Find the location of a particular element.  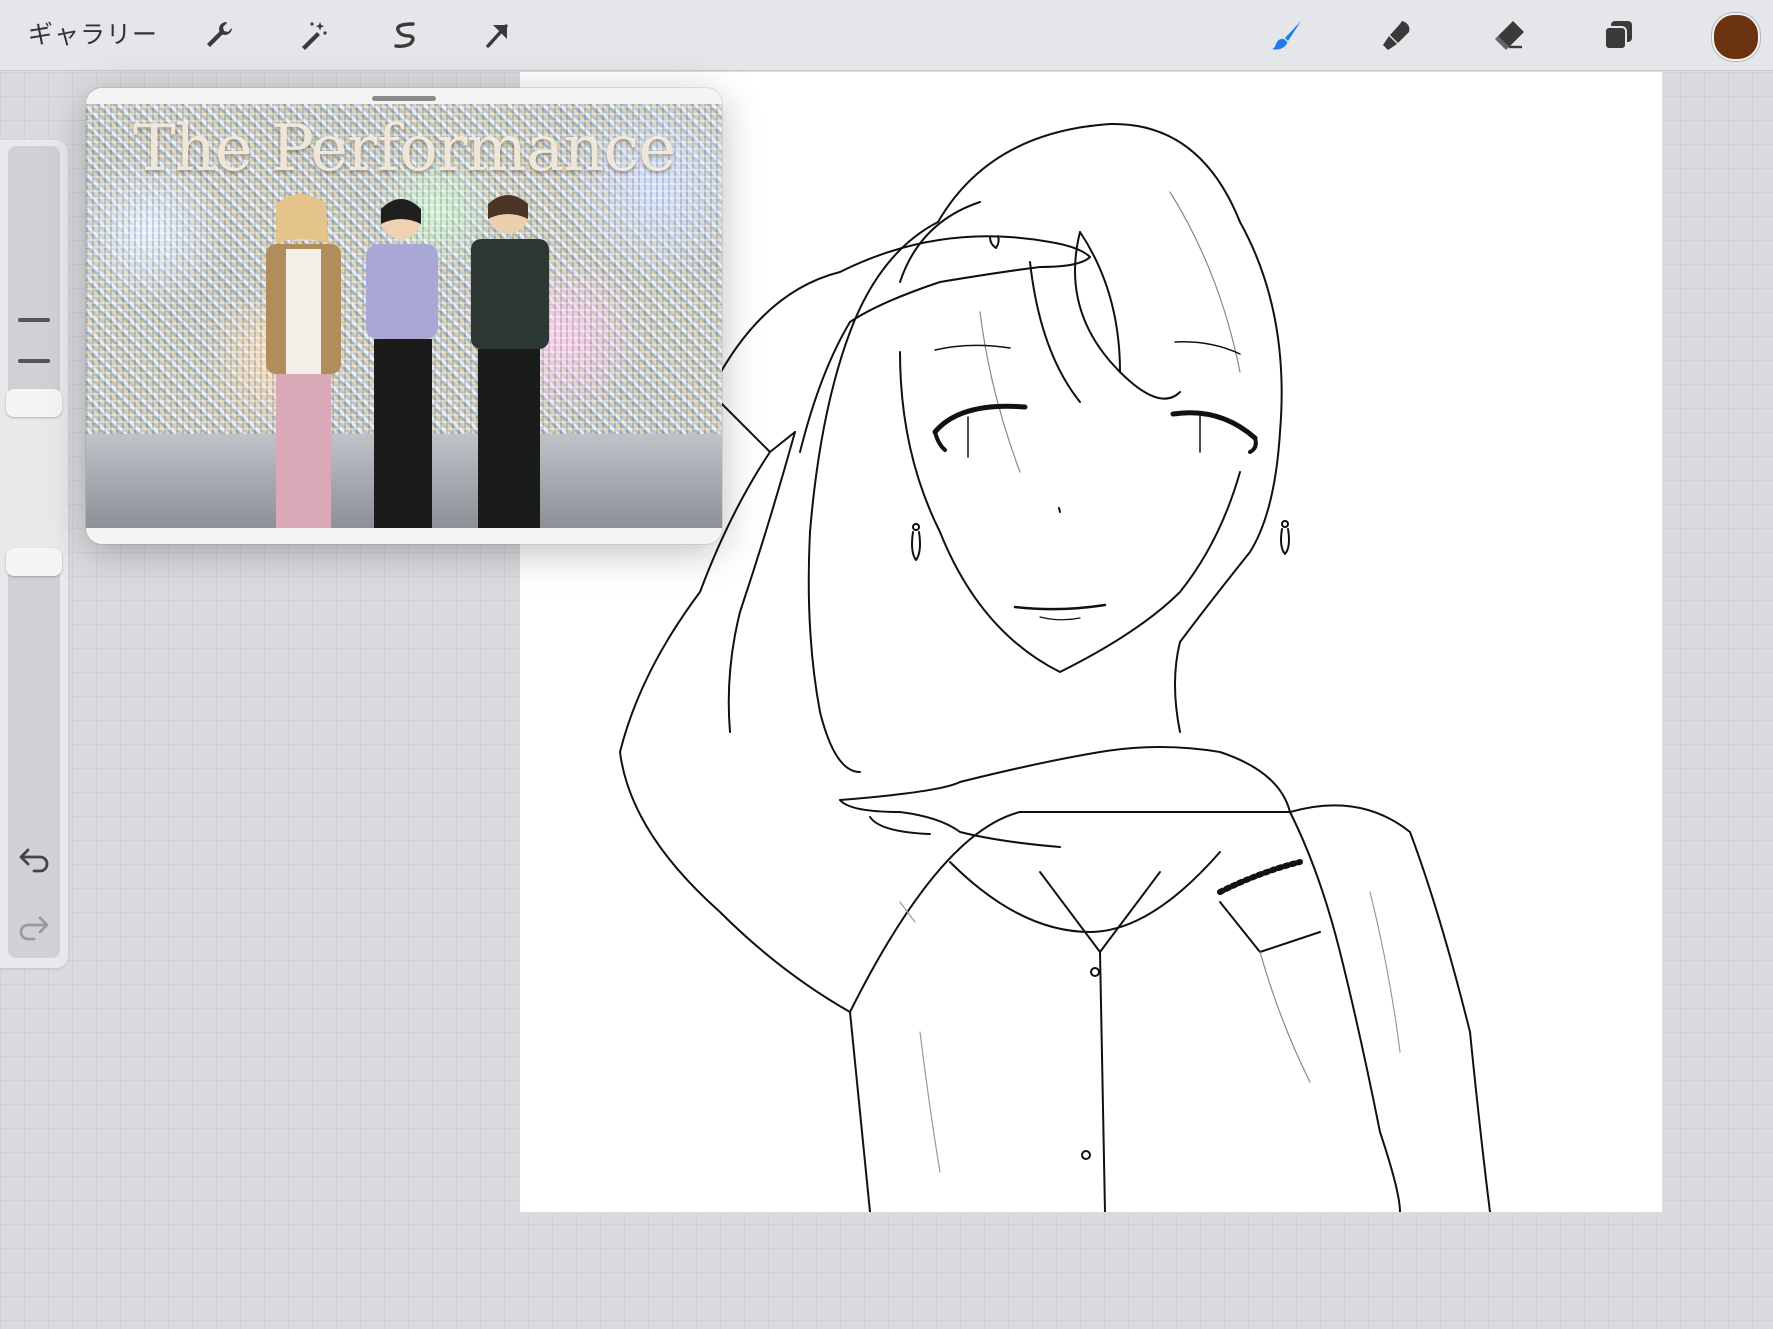

opacity-slider is located at coordinates (34, 754).